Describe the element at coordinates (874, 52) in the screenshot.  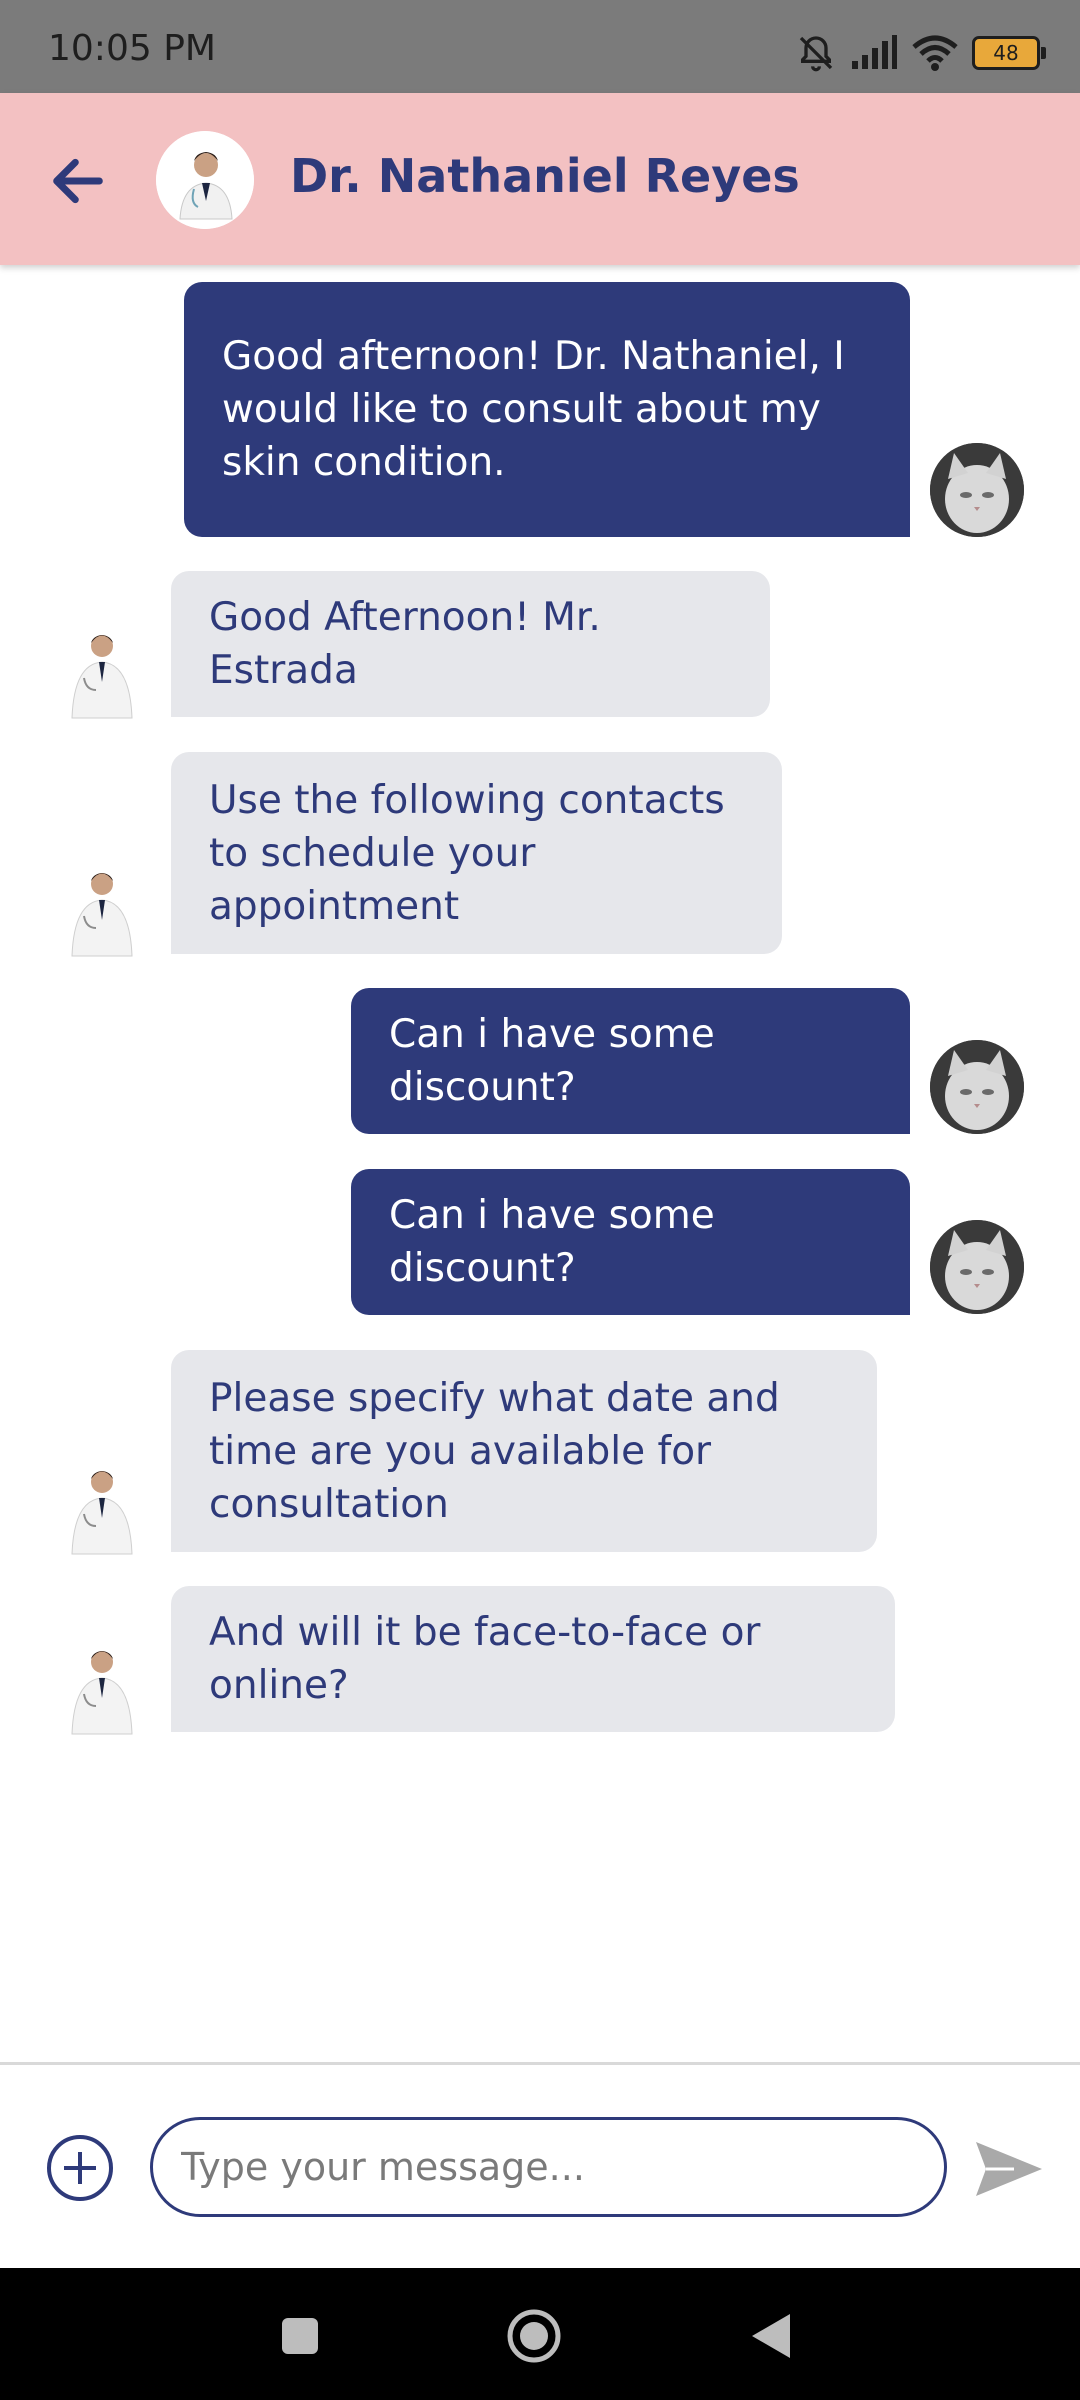
I see `signal-icon` at that location.